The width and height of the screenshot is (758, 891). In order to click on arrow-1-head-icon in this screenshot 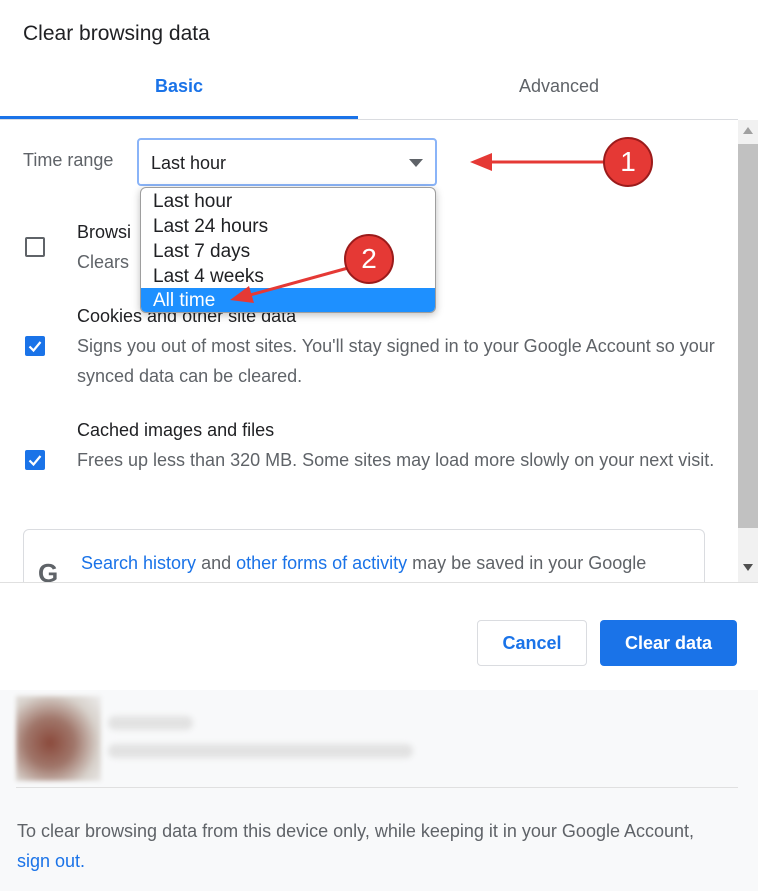, I will do `click(481, 162)`.